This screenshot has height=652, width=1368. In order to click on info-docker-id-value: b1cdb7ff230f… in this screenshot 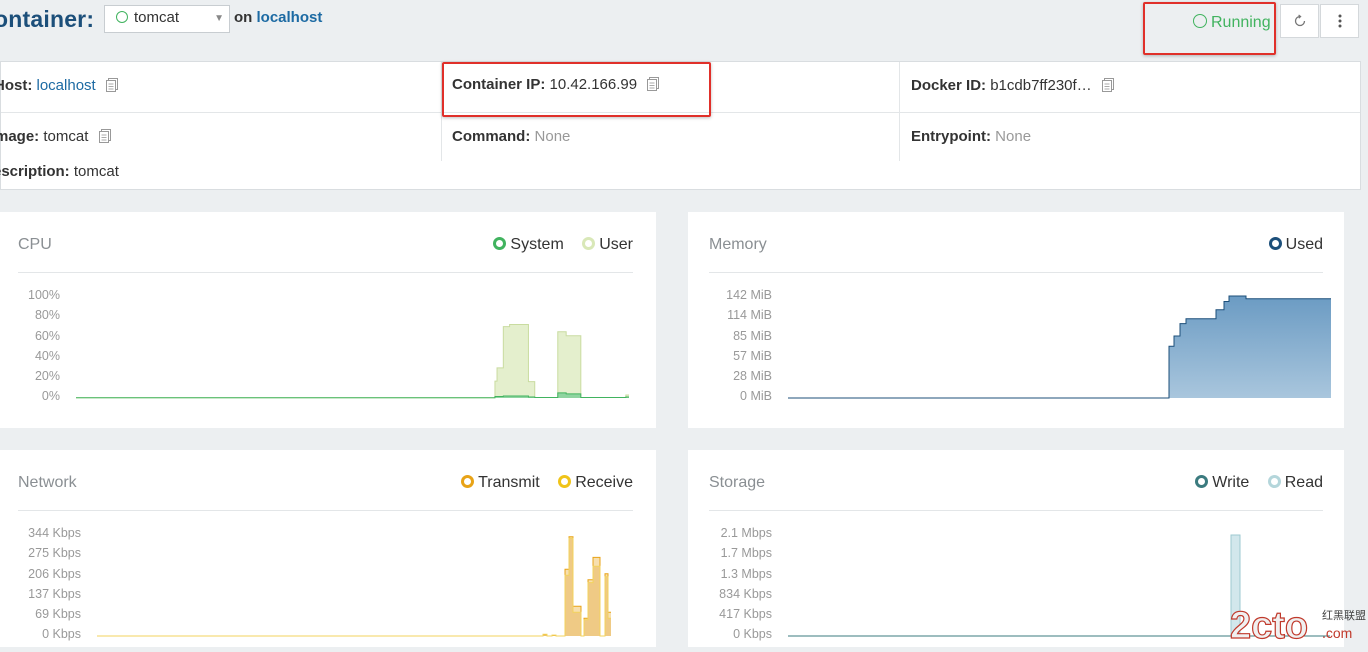, I will do `click(1041, 85)`.